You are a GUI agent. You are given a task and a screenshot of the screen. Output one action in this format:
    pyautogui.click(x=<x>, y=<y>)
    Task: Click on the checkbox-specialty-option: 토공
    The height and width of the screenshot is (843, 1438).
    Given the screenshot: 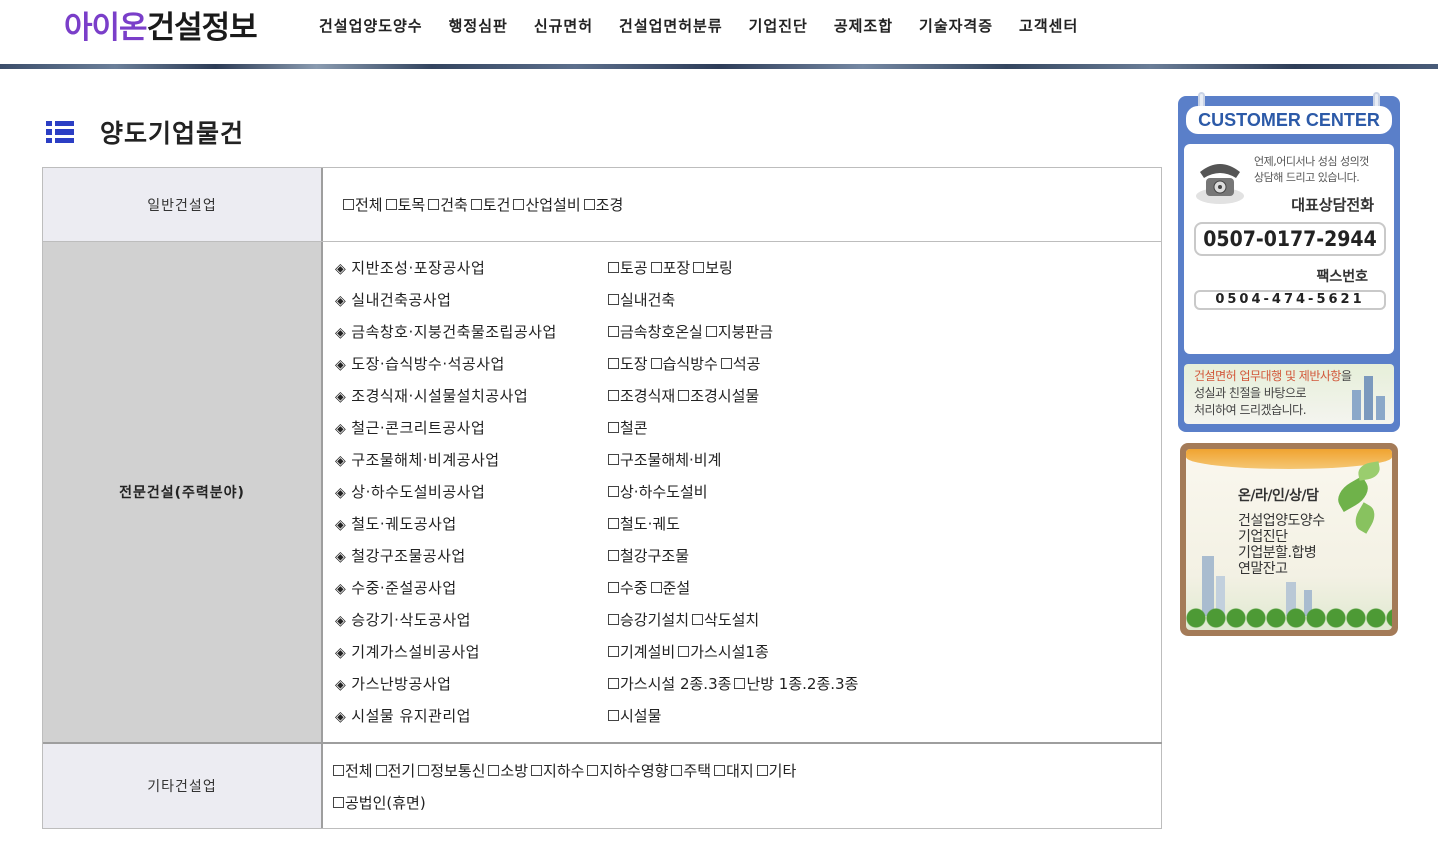 What is the action you would take?
    pyautogui.click(x=628, y=267)
    